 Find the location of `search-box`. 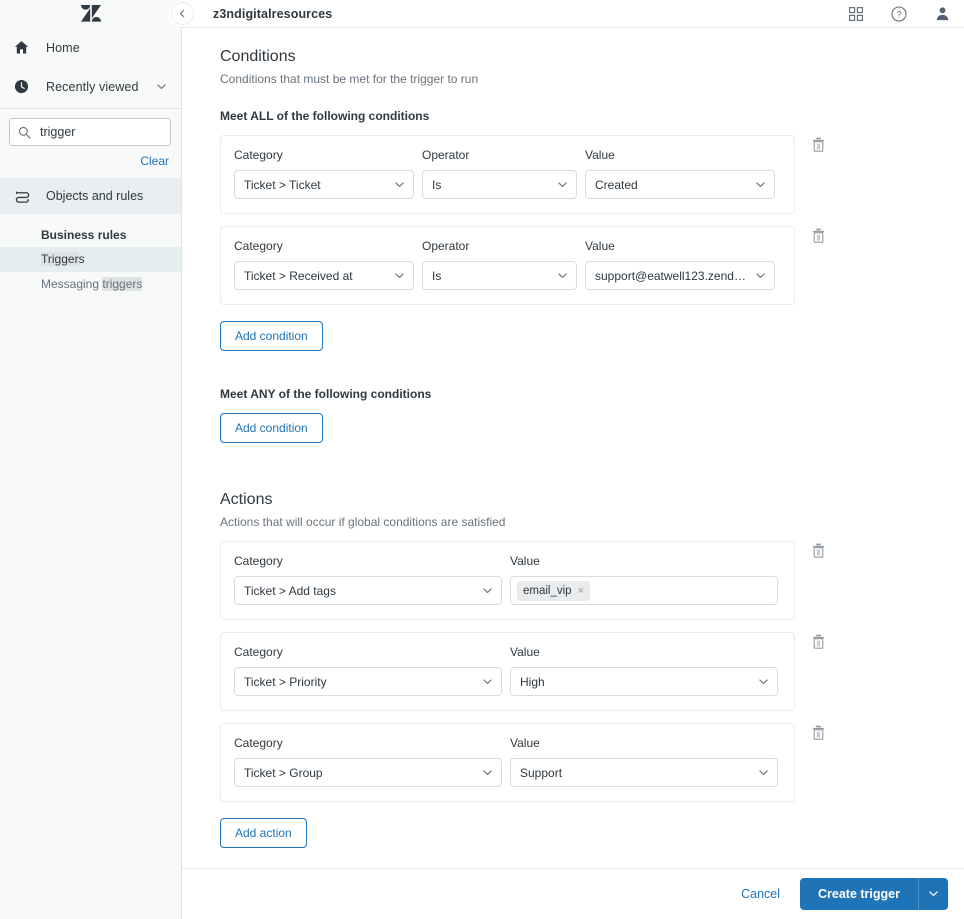

search-box is located at coordinates (90, 132).